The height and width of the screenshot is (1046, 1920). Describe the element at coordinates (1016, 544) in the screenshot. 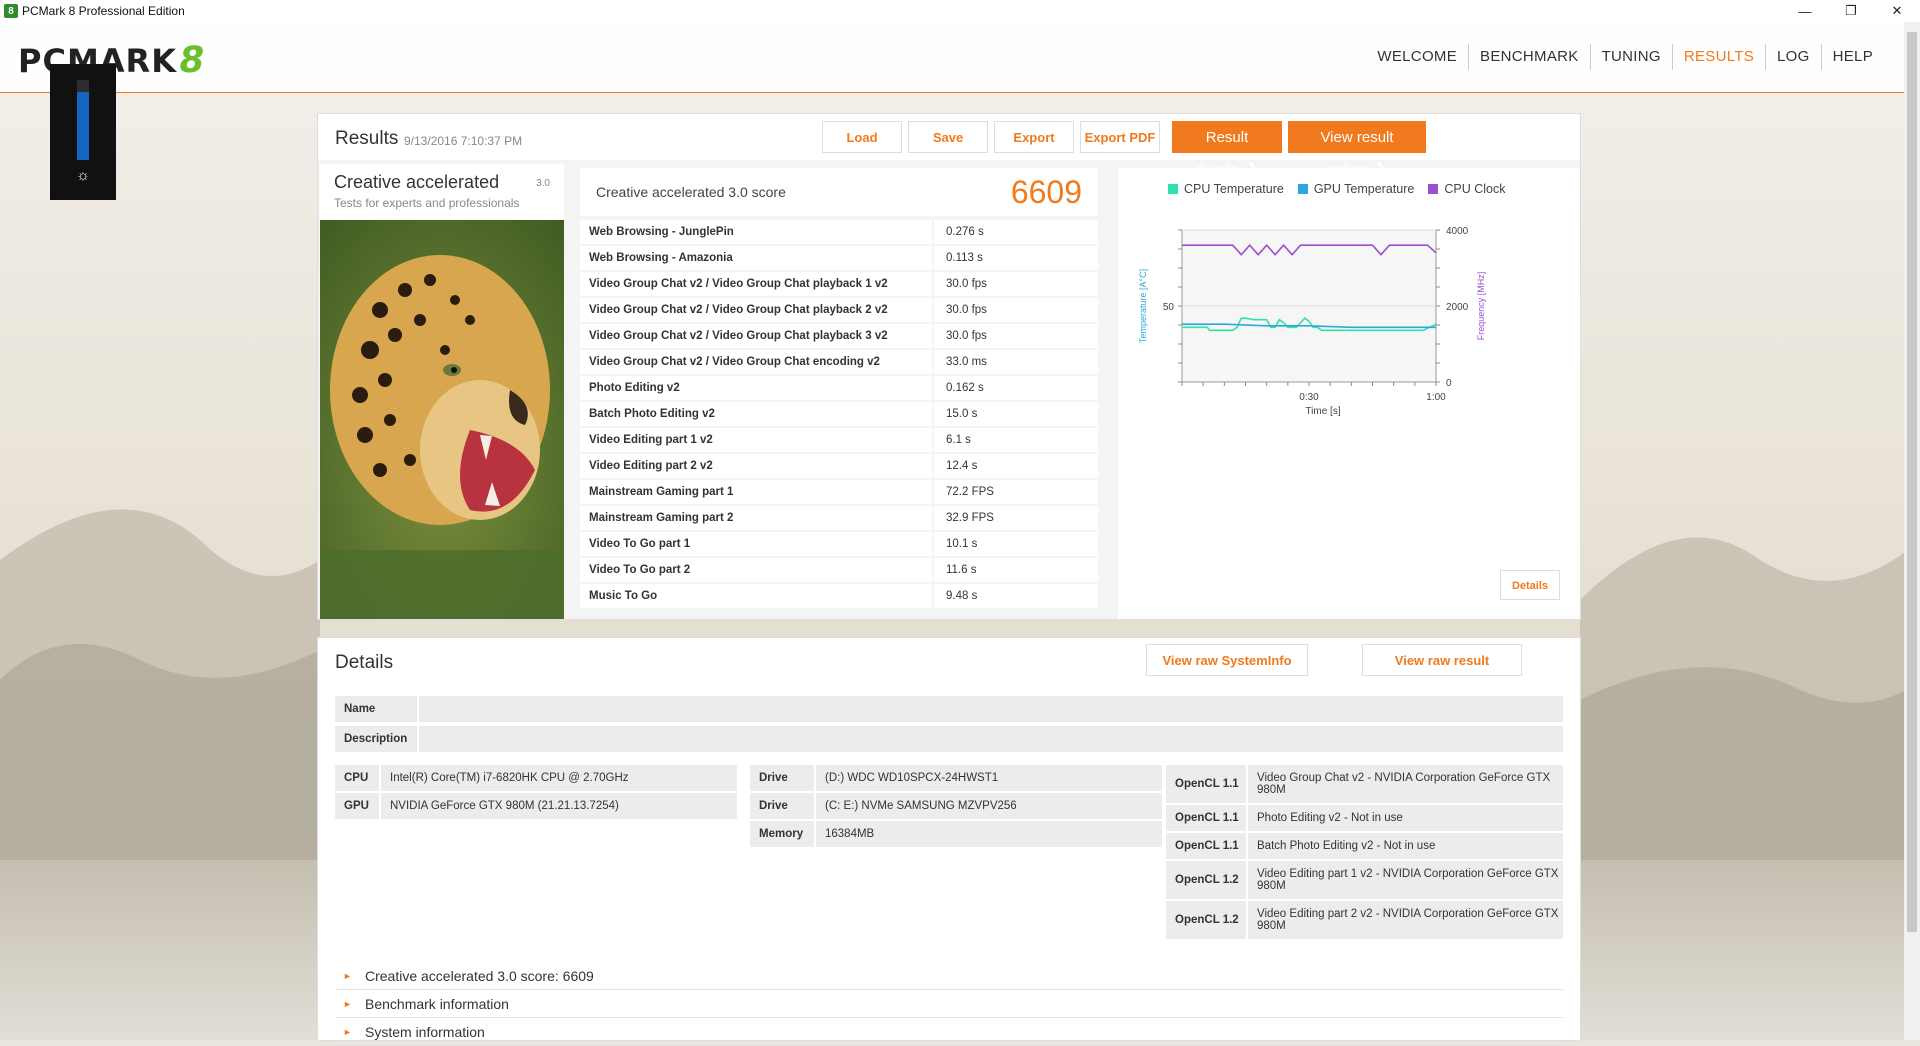

I see `subtest-value: 10.1 s` at that location.